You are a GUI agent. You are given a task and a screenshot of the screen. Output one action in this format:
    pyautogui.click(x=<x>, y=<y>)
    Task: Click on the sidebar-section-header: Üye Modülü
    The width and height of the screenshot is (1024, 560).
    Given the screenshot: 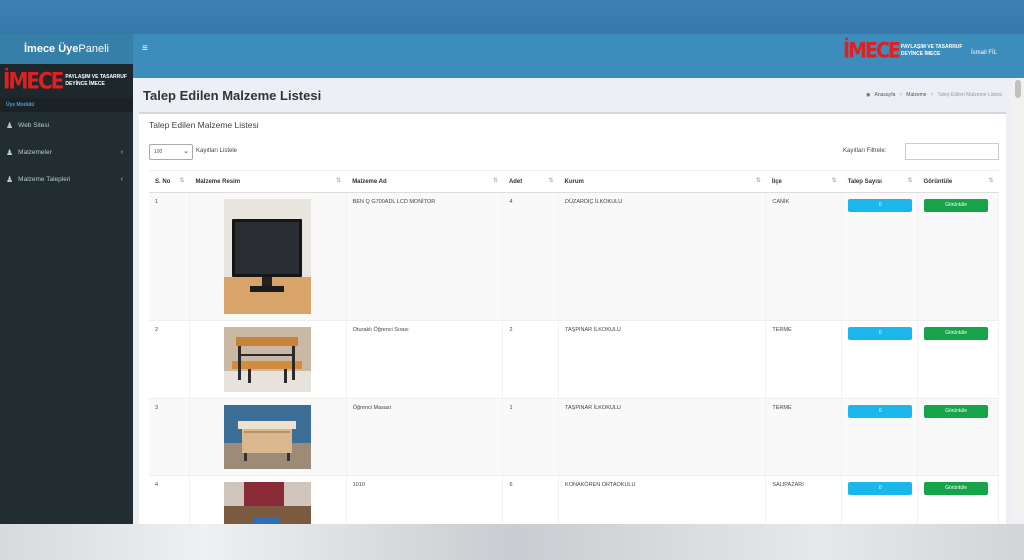 What is the action you would take?
    pyautogui.click(x=66, y=105)
    